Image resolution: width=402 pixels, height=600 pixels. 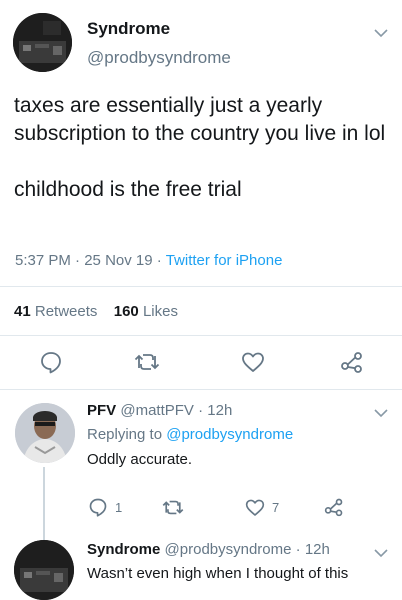 I want to click on tweet-stats: 41 Retweets 160 Likes, so click(x=96, y=311).